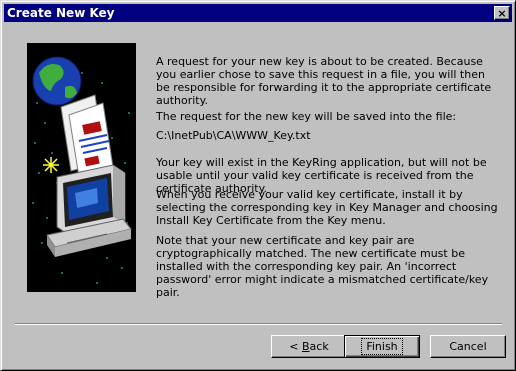  Describe the element at coordinates (258, 324) in the screenshot. I see `button-separator` at that location.